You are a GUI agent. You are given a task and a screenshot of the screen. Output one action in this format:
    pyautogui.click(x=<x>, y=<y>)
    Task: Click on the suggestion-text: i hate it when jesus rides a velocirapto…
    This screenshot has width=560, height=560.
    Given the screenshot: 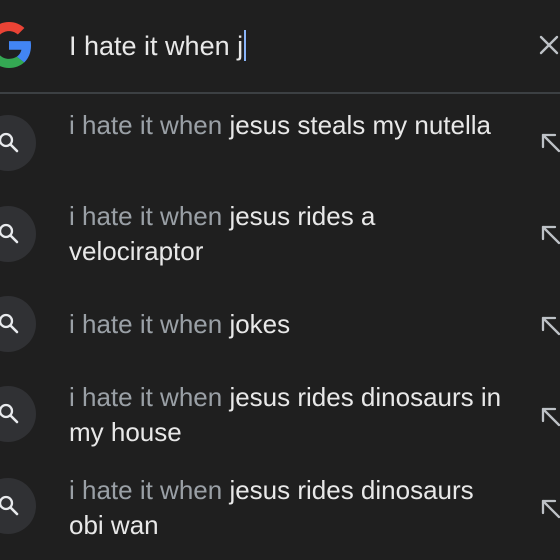 What is the action you would take?
    pyautogui.click(x=289, y=234)
    